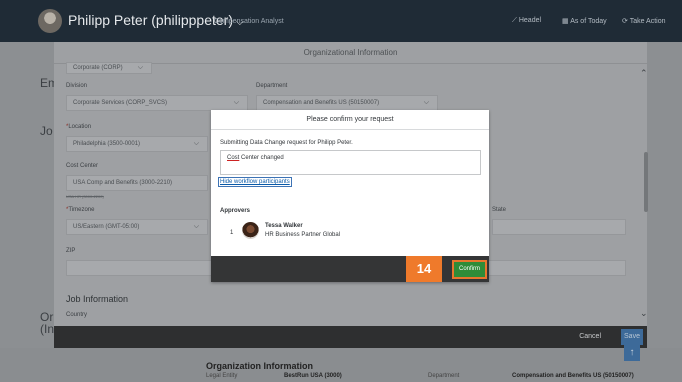  Describe the element at coordinates (255, 182) in the screenshot. I see `hide-workflow-participants-link: Hide workflow participants` at that location.